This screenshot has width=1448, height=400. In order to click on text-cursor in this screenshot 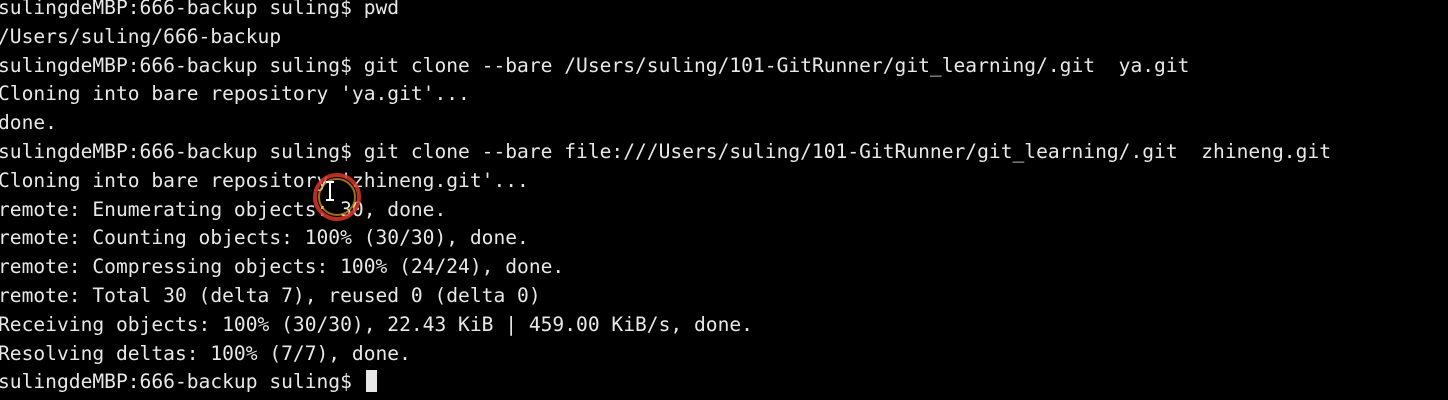, I will do `click(371, 381)`.